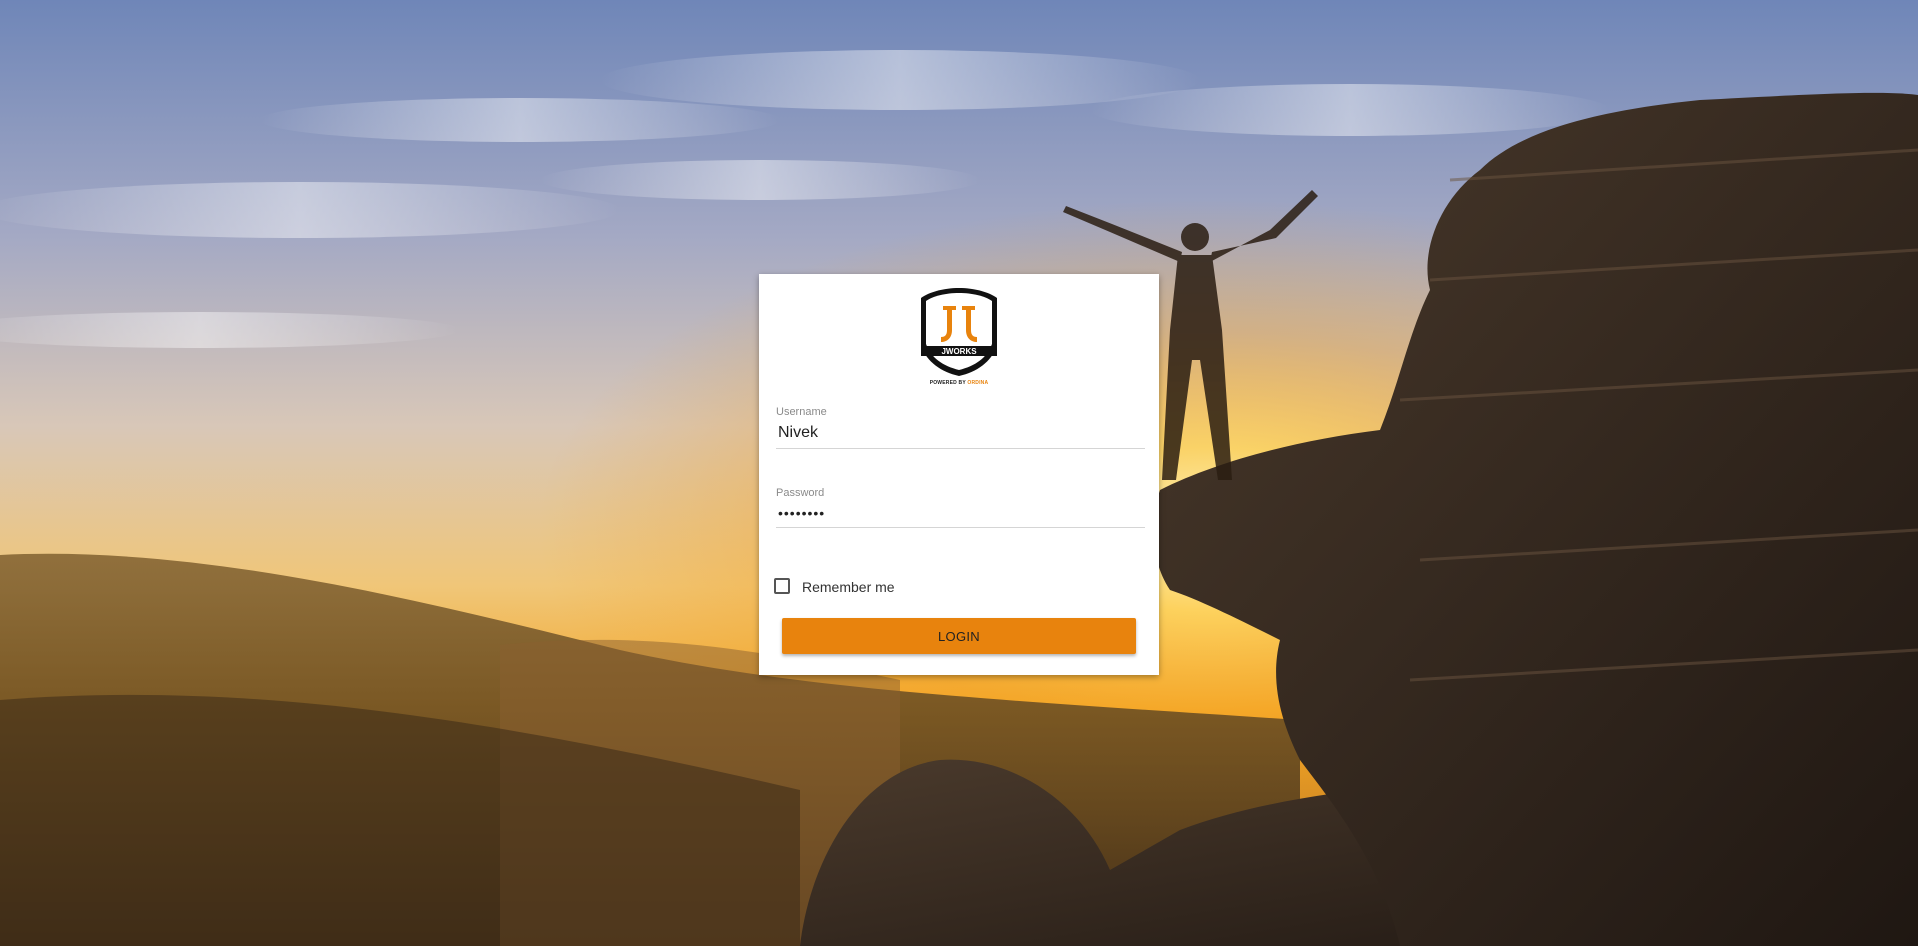 The width and height of the screenshot is (1918, 946). What do you see at coordinates (959, 636) in the screenshot?
I see `login-button: LOGIN` at bounding box center [959, 636].